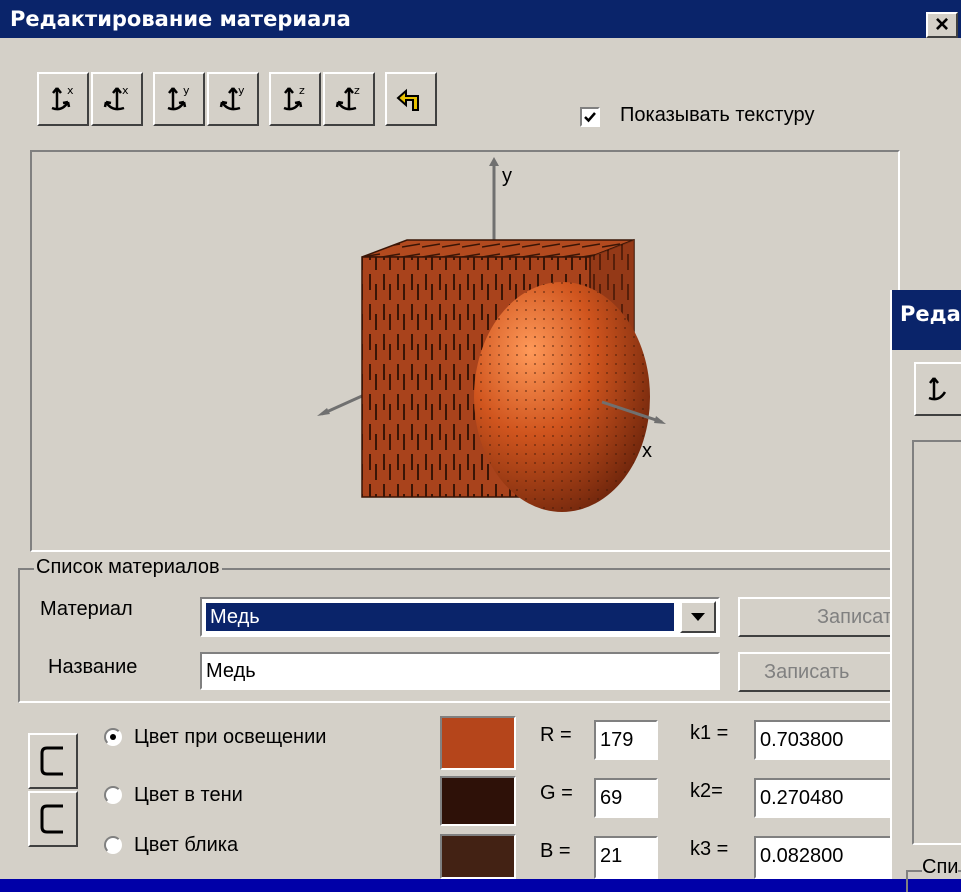 Image resolution: width=961 pixels, height=892 pixels. What do you see at coordinates (940, 867) in the screenshot?
I see `second-group-legend: Спи` at bounding box center [940, 867].